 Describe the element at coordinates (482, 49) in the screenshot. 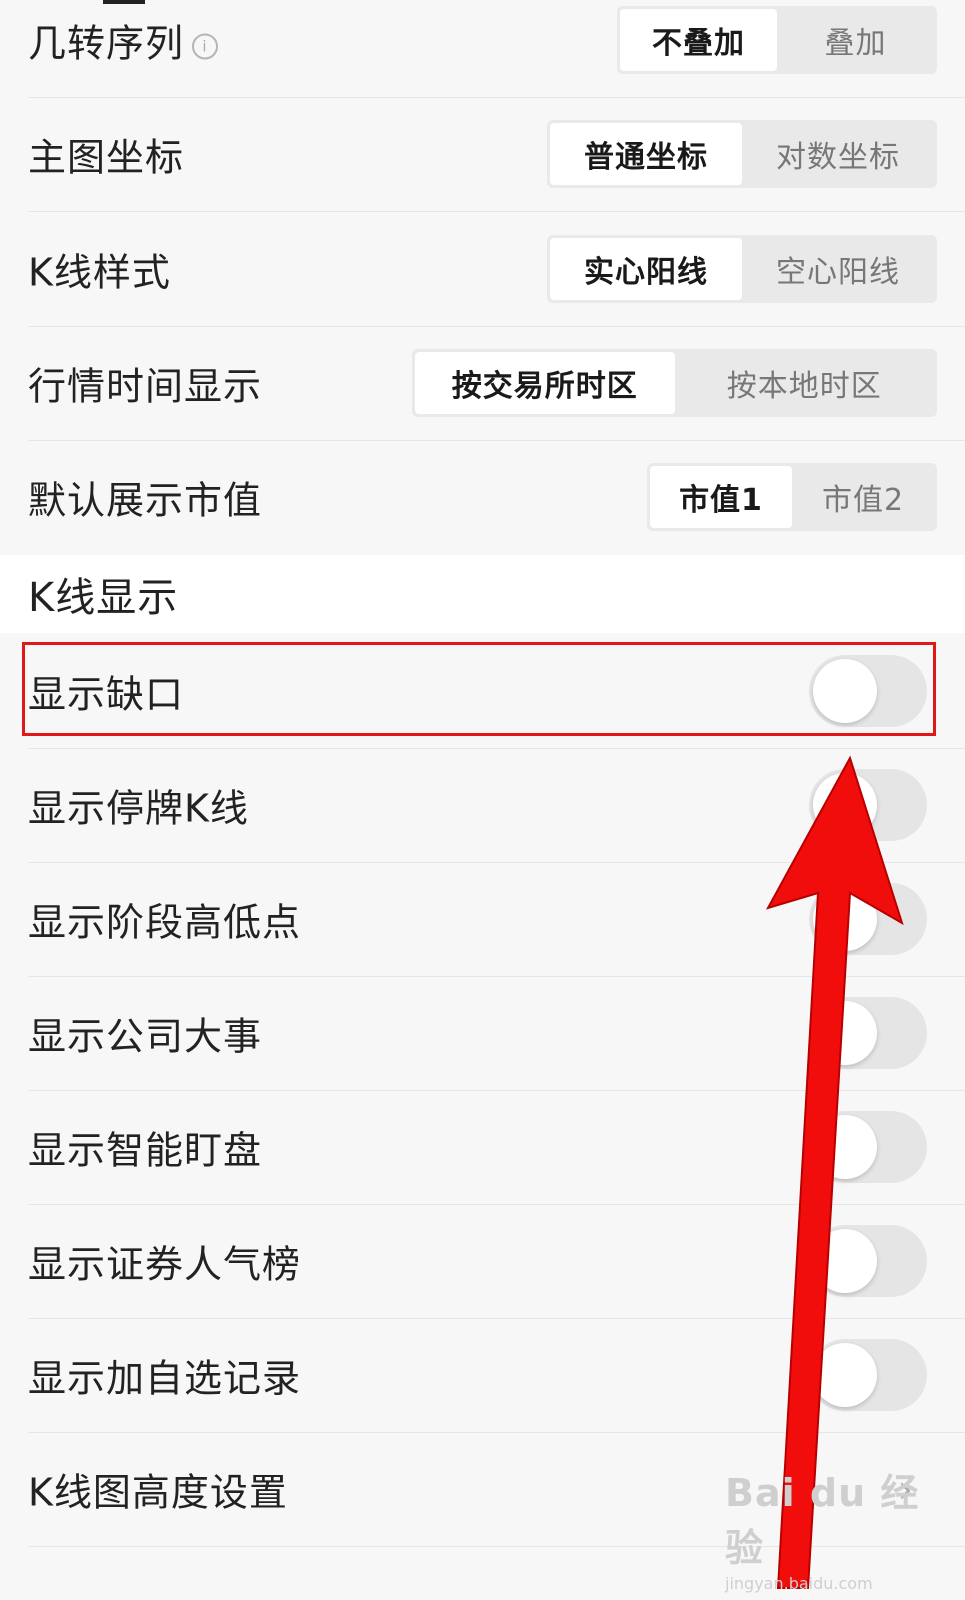

I see `setting-row-jizhuan-sequence: 几转序列 i 不叠加 叠加` at that location.